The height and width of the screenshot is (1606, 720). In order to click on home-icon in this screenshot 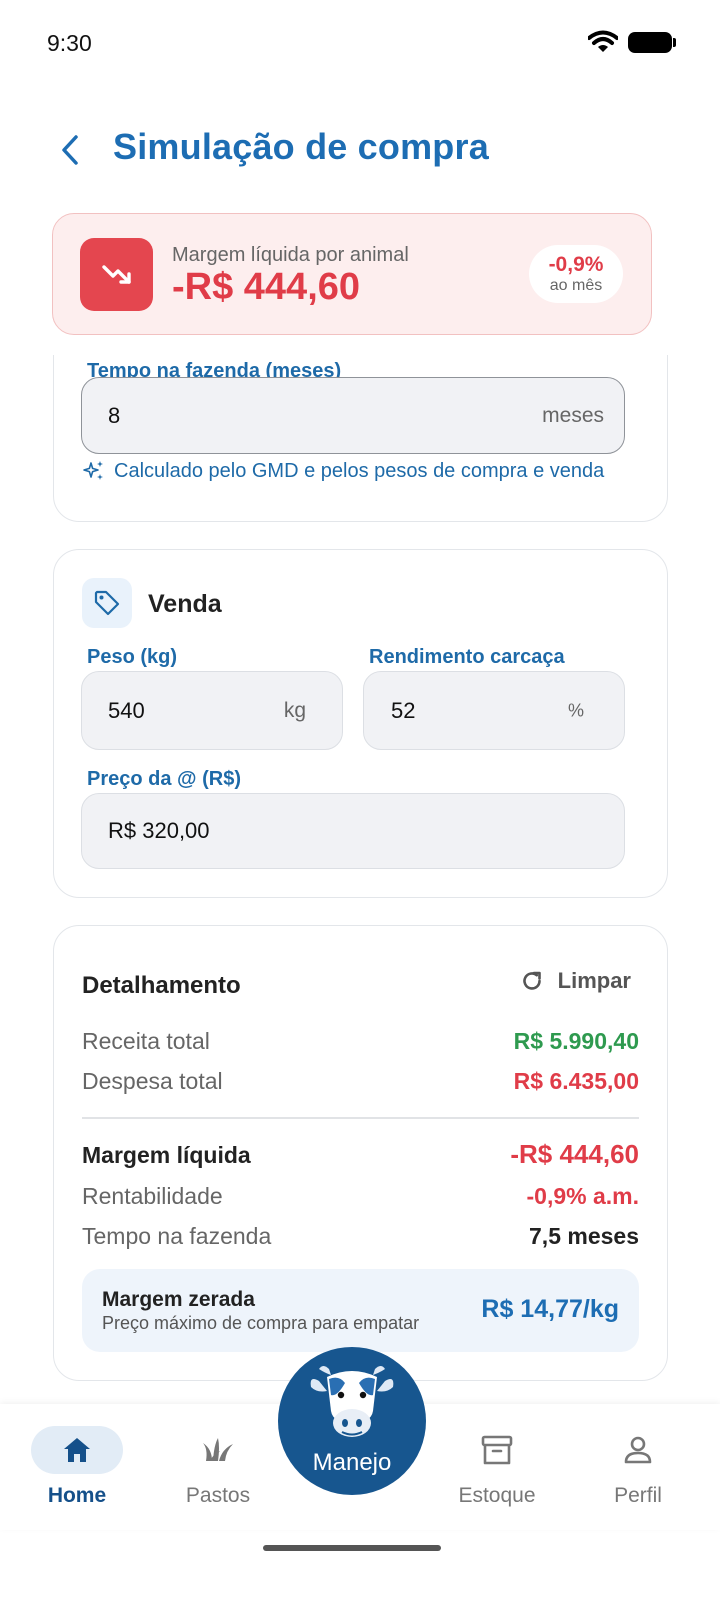, I will do `click(77, 1450)`.